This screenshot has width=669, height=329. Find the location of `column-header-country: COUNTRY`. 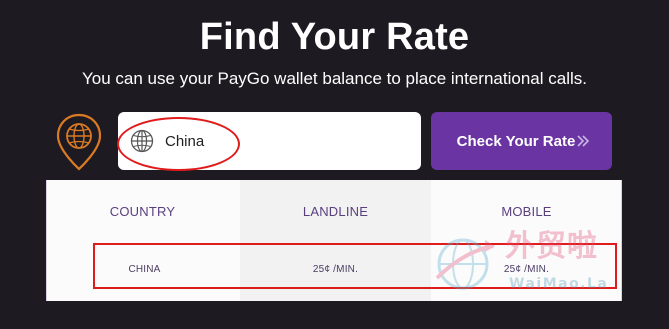

column-header-country: COUNTRY is located at coordinates (142, 211).